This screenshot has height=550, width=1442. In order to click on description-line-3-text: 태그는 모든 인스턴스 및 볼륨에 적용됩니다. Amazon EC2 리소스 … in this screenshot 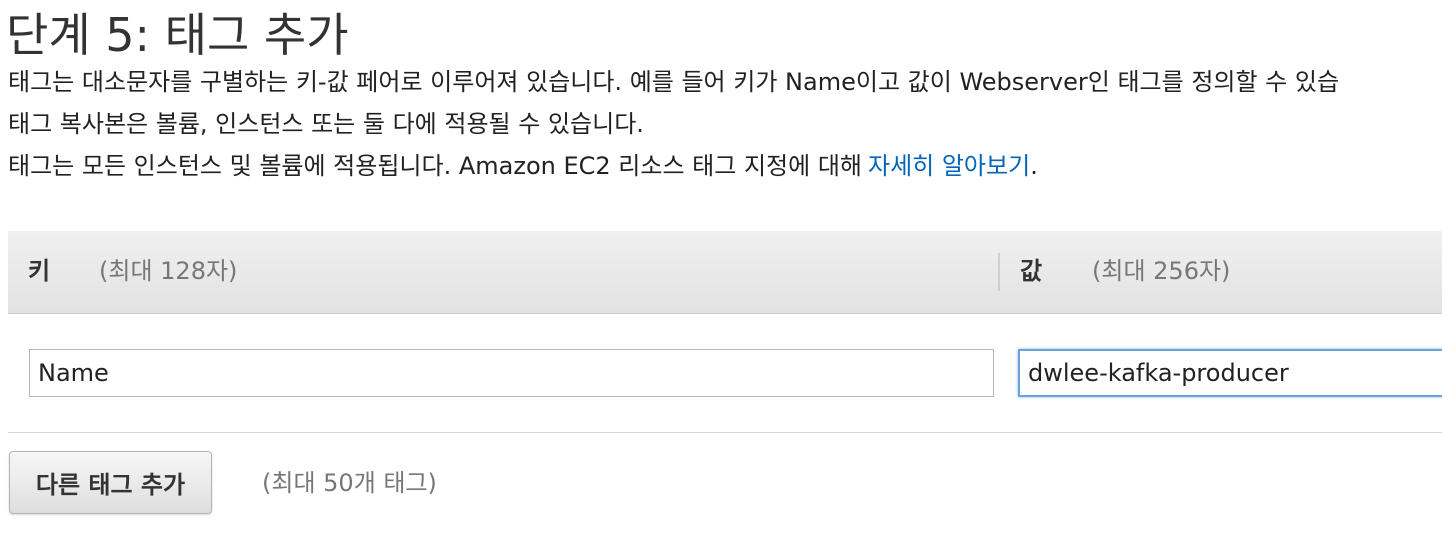, I will do `click(435, 166)`.